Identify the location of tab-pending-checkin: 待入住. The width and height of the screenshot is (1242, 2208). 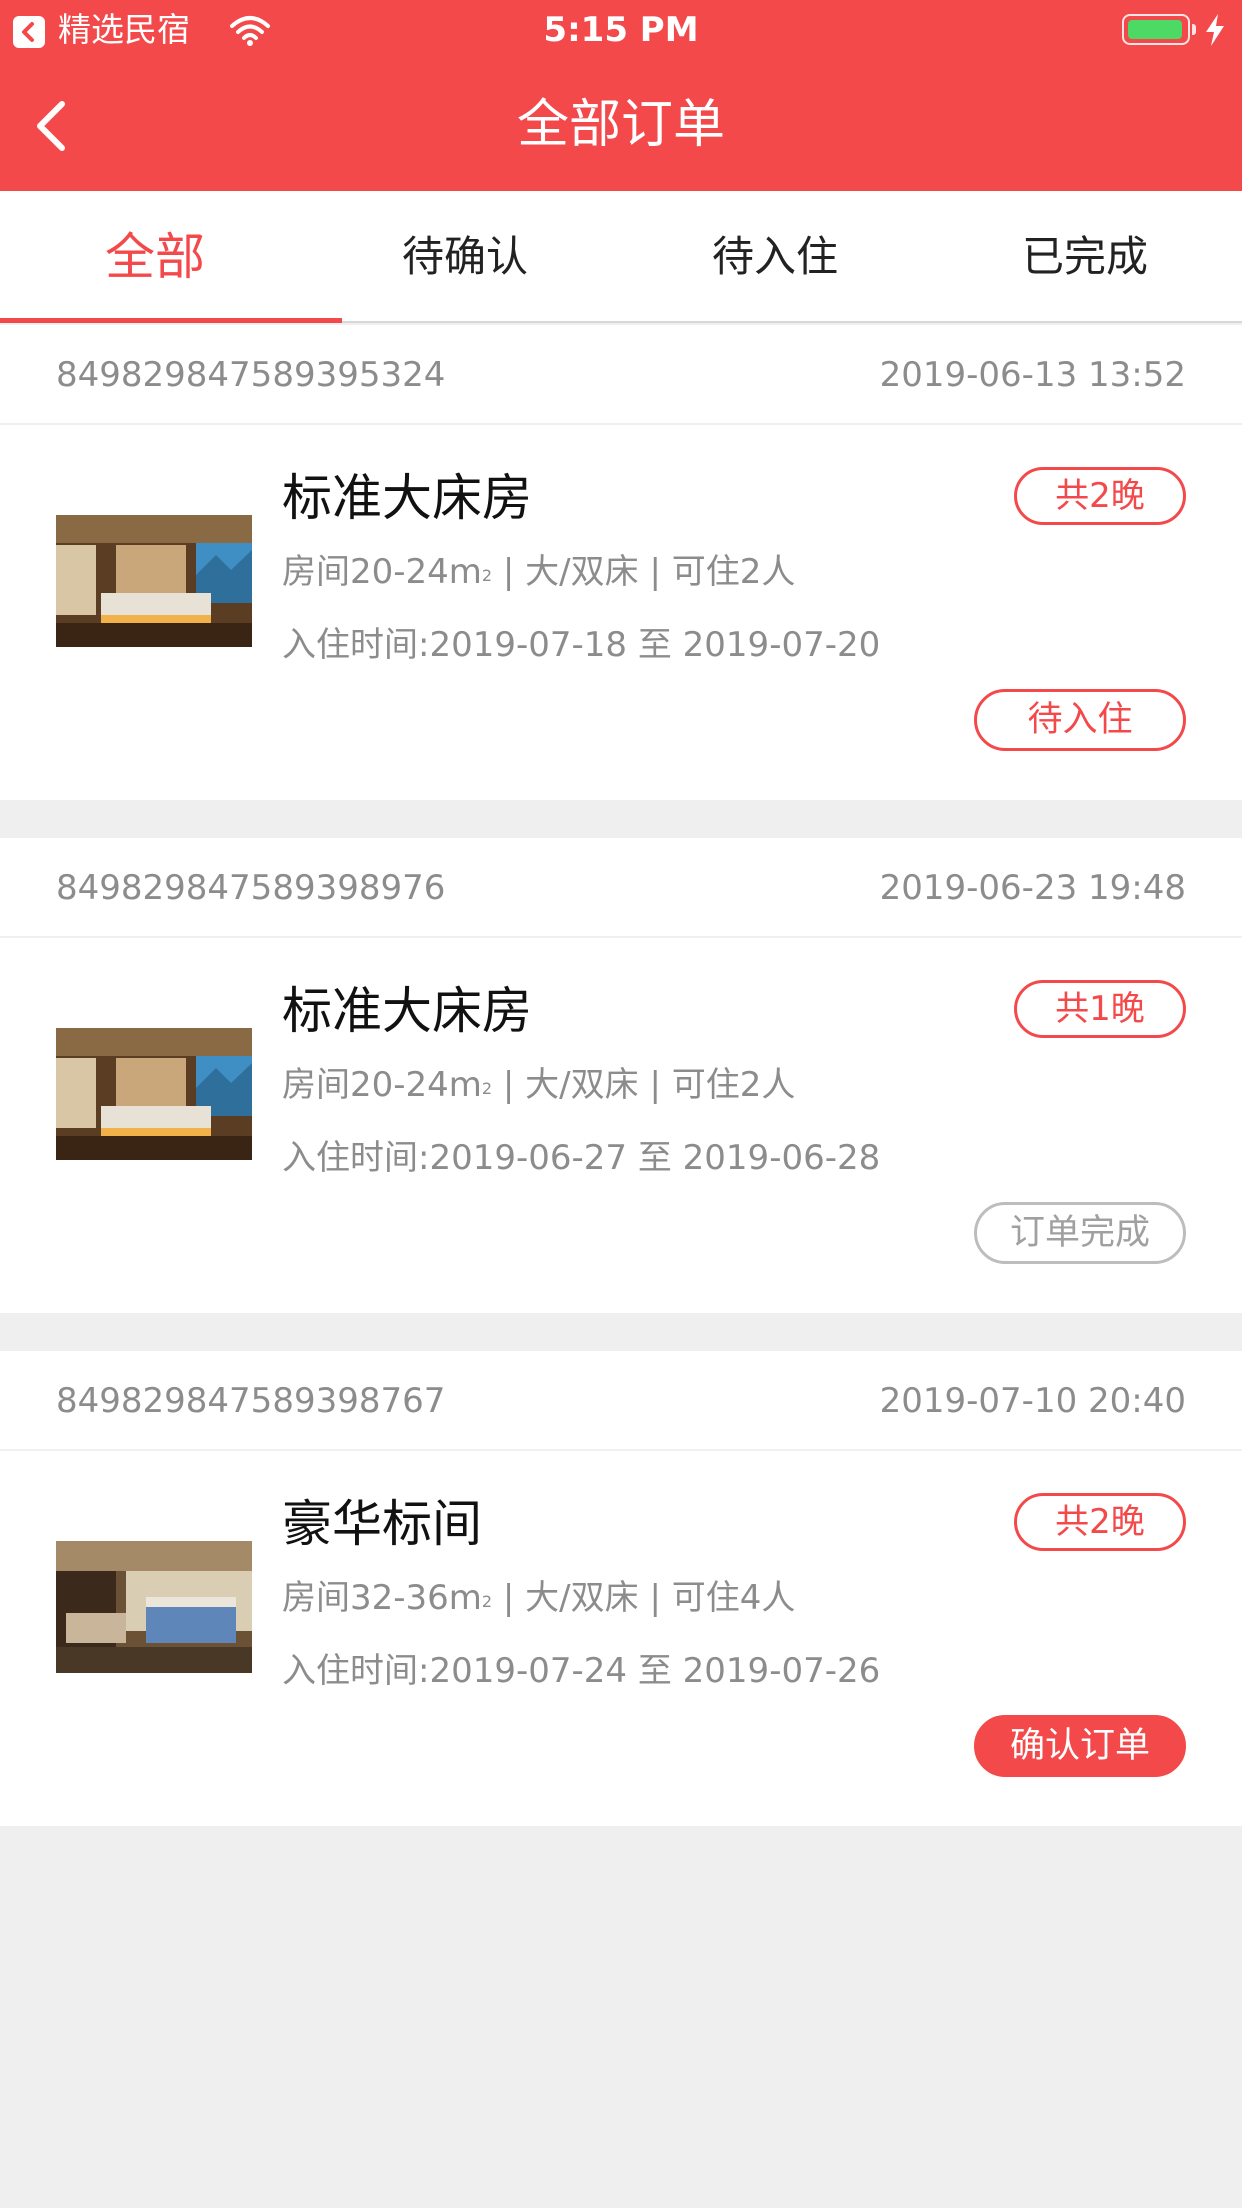
(775, 256).